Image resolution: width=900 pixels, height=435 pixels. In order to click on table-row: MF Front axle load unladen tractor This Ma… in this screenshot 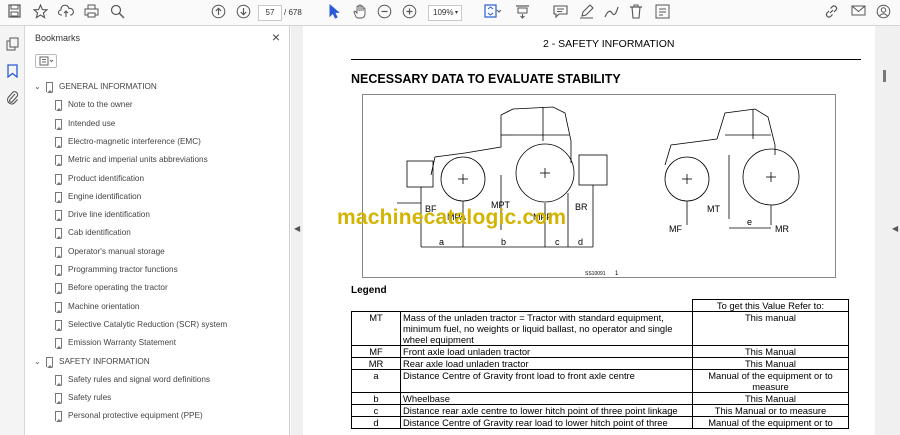, I will do `click(600, 351)`.